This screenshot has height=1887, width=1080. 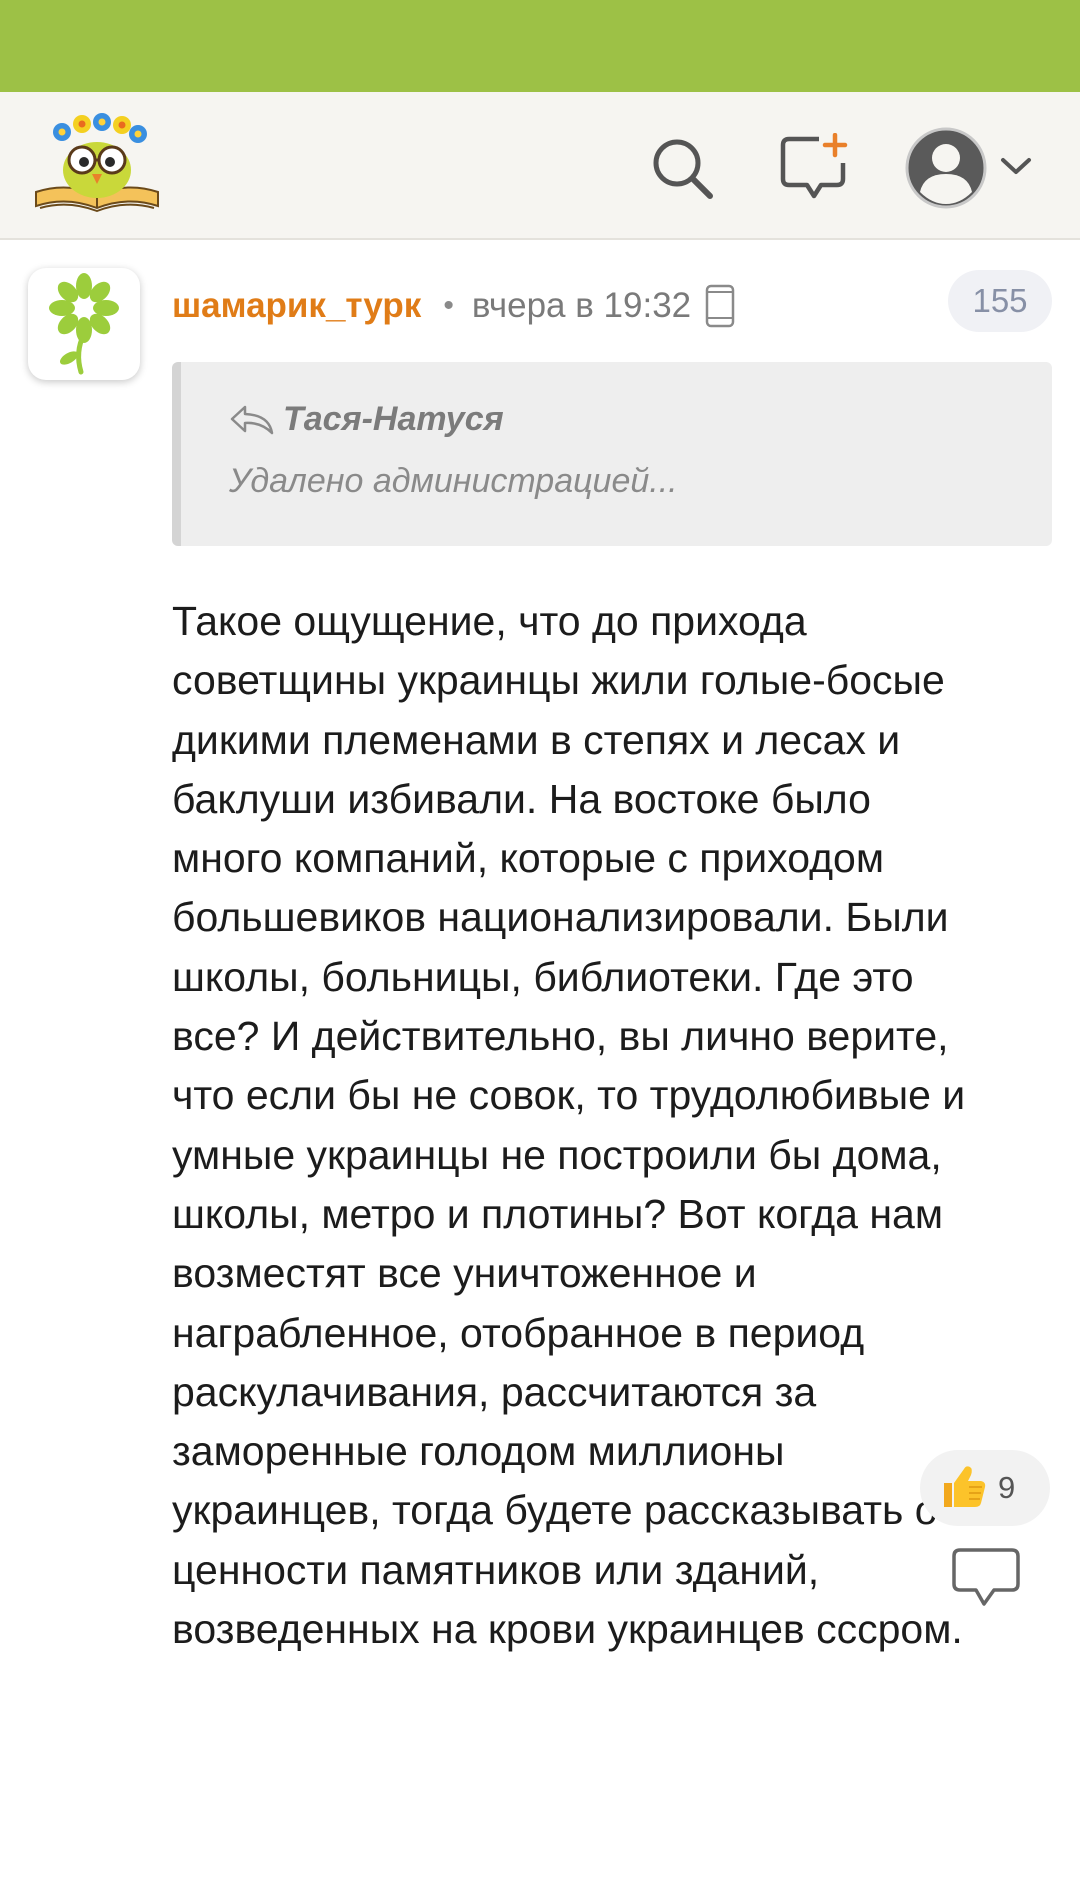 I want to click on search-icon, so click(x=683, y=169).